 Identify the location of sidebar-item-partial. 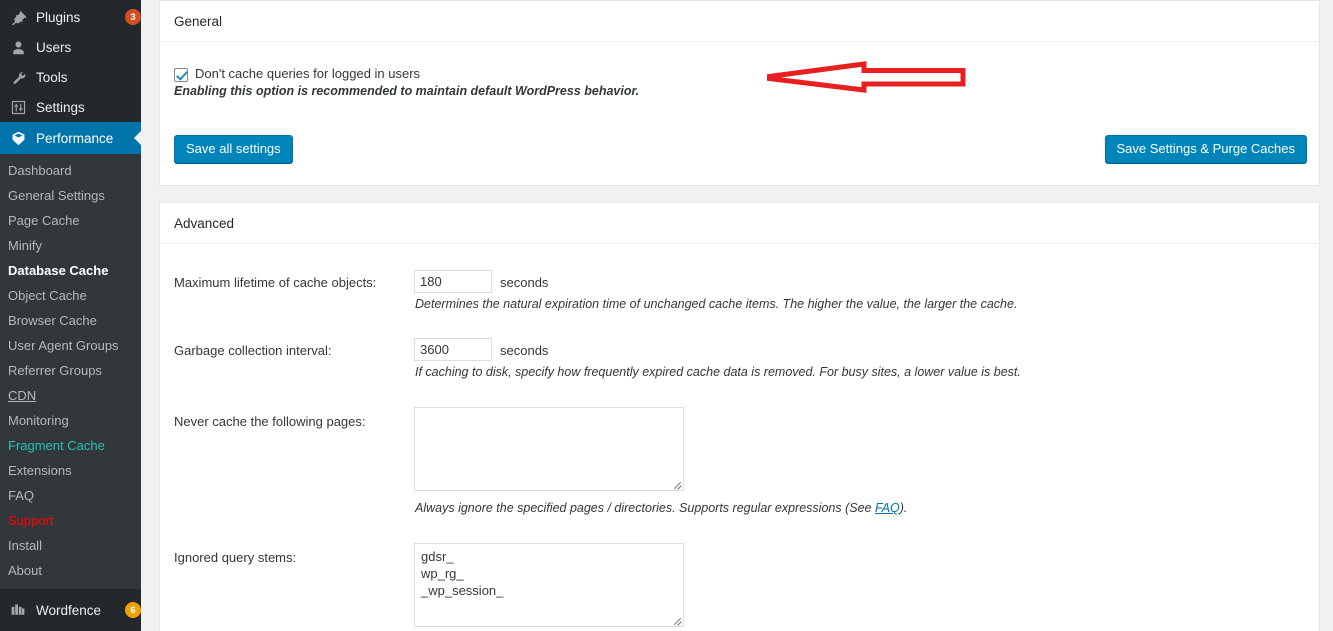
(70, 628).